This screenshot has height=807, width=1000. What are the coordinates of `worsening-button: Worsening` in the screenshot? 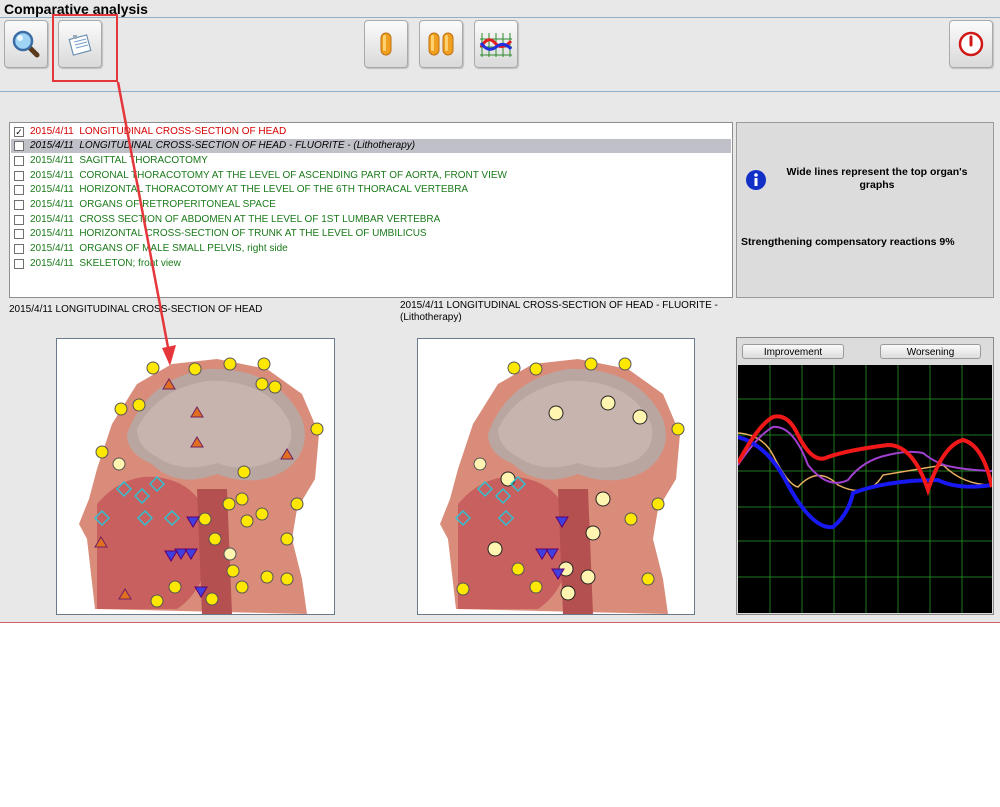 It's located at (930, 351).